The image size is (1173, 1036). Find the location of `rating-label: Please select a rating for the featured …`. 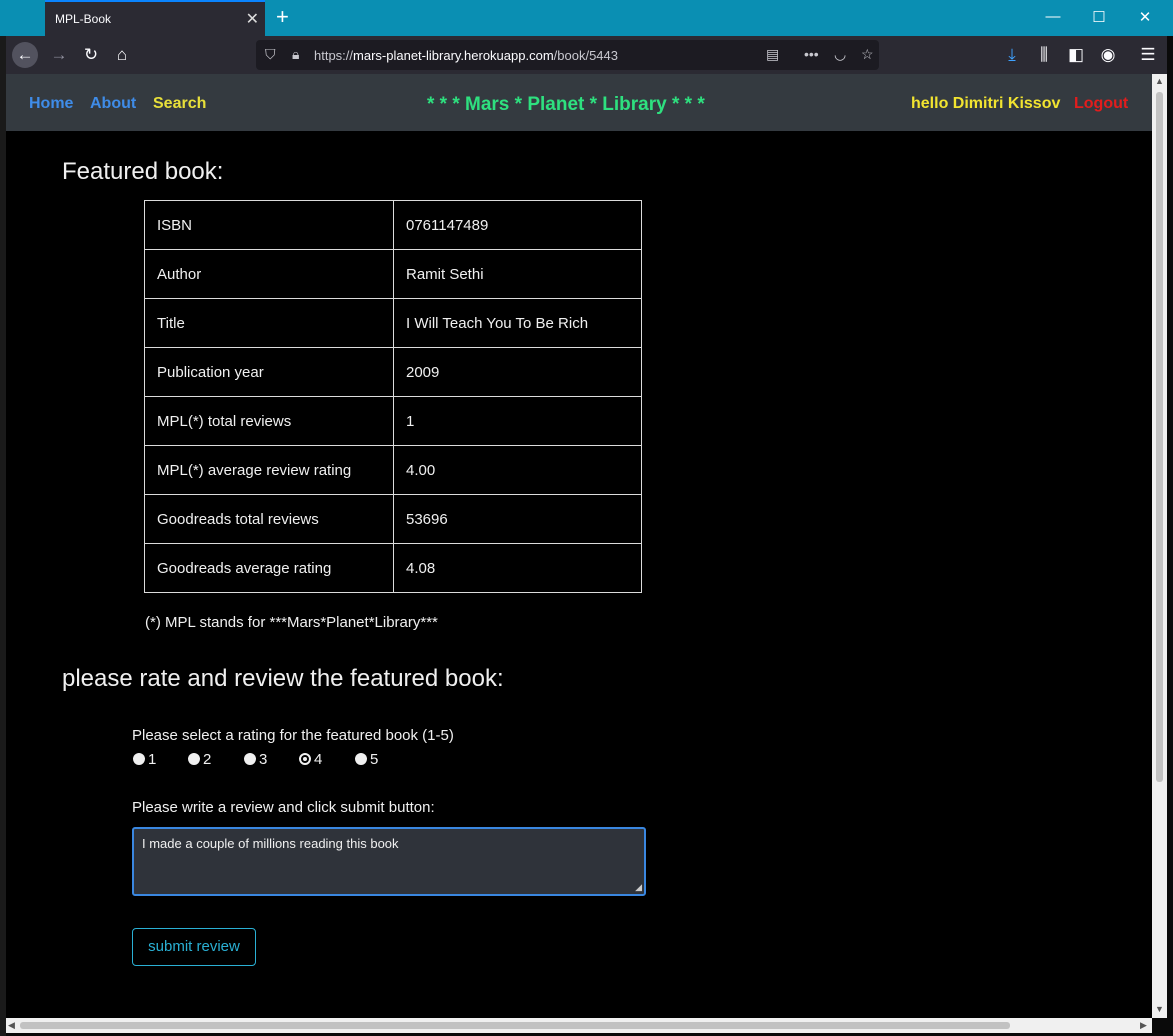

rating-label: Please select a rating for the featured … is located at coordinates (293, 735).